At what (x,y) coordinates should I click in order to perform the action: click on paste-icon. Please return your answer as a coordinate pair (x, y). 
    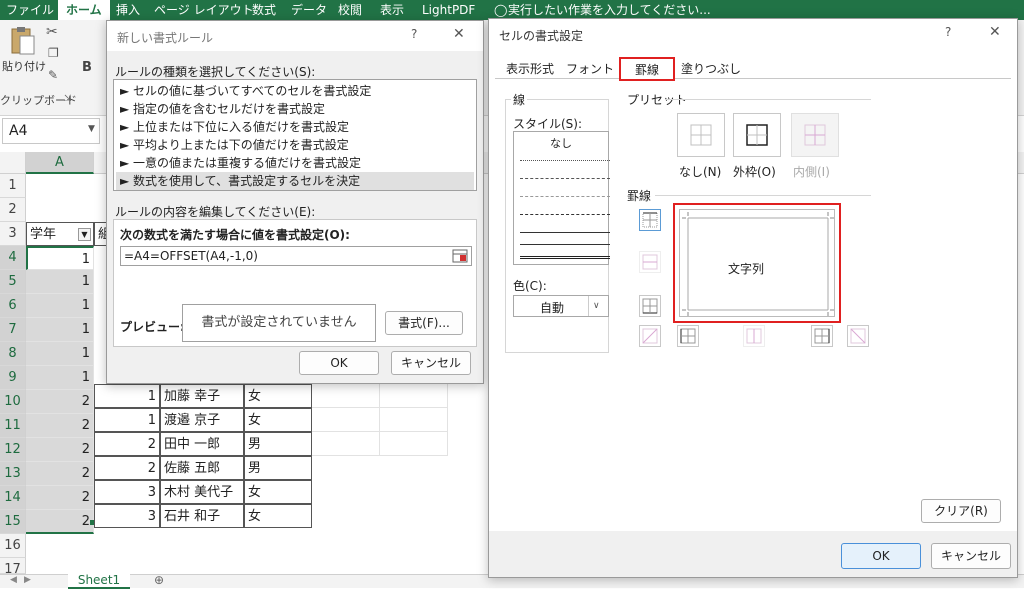
    Looking at the image, I should click on (22, 41).